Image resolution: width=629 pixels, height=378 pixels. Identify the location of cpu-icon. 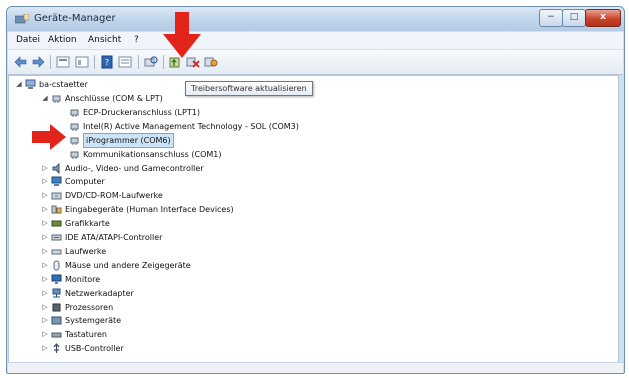
(56, 307).